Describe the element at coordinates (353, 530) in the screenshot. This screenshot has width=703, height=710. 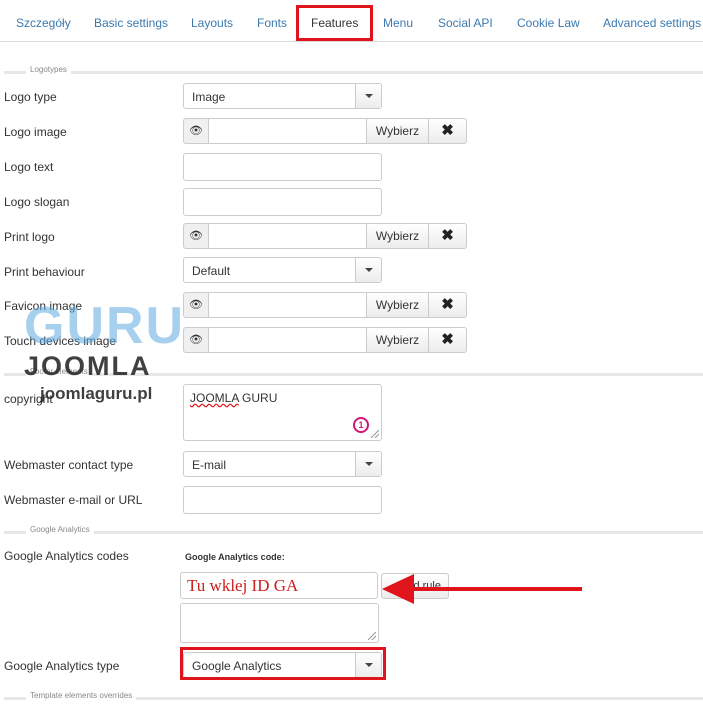
I see `legend-google-analytics: Google Analytics` at that location.